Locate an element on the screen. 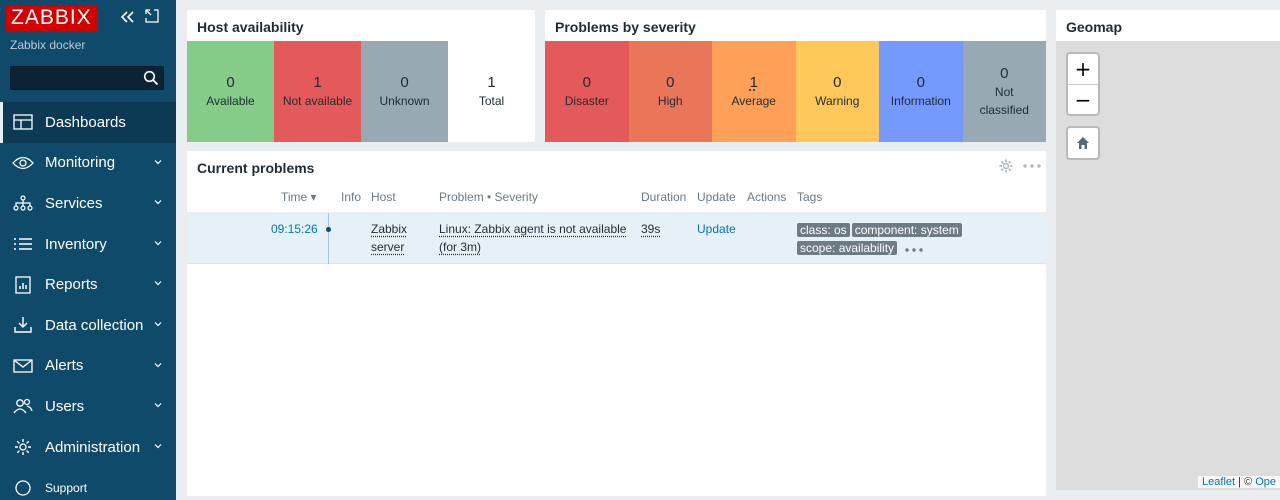 Image resolution: width=1280 pixels, height=500 pixels. tag: scope: availability is located at coordinates (847, 248).